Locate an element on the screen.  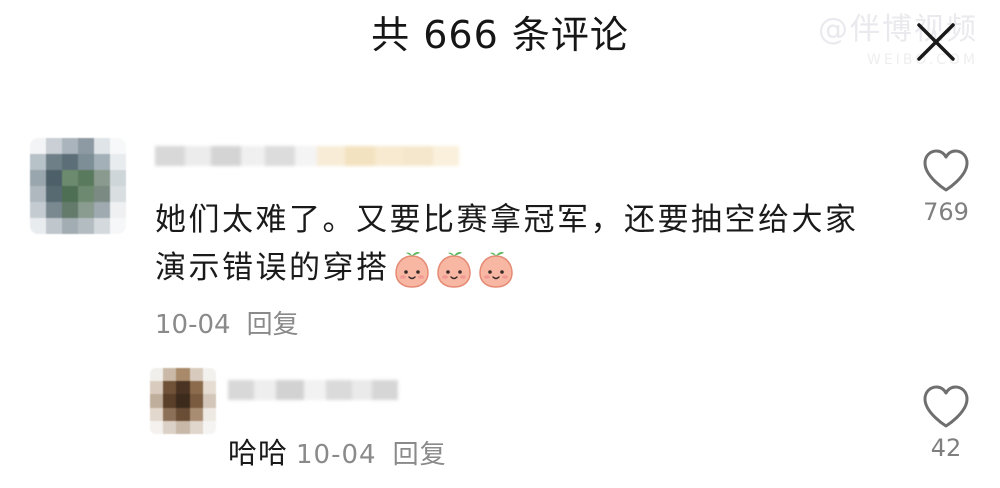
comment-text: 她们太难了。又要比赛拿冠军，还要抽空给大家演示错误的穿搭 is located at coordinates (515, 244).